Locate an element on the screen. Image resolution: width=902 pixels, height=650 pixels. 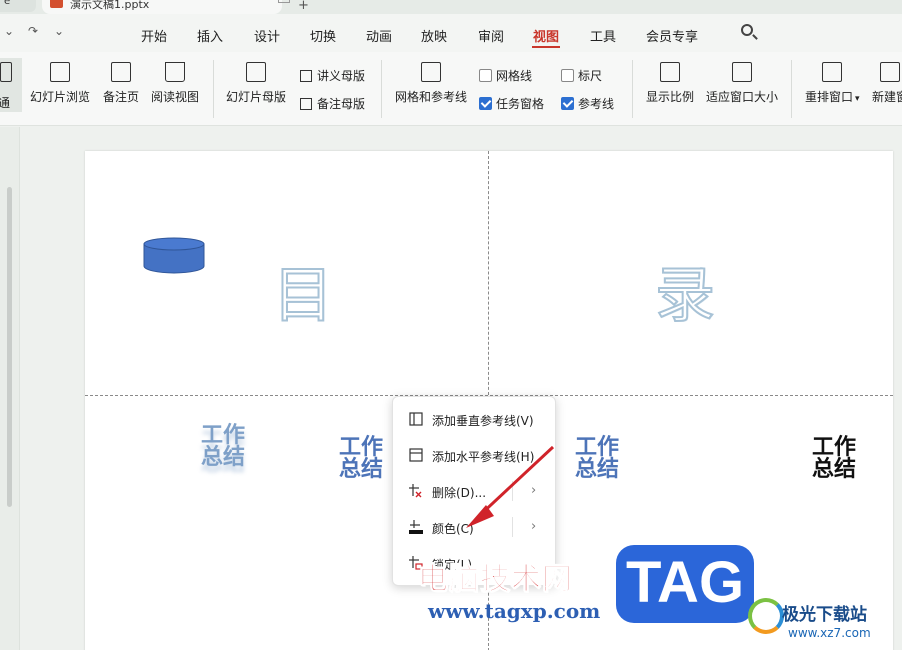
slide-thumbnail-pane is located at coordinates (10, 388).